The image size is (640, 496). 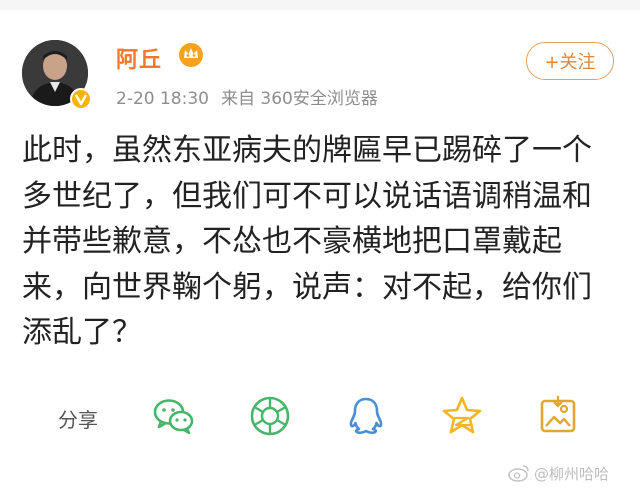 What do you see at coordinates (462, 416) in the screenshot?
I see `qzone-icon` at bounding box center [462, 416].